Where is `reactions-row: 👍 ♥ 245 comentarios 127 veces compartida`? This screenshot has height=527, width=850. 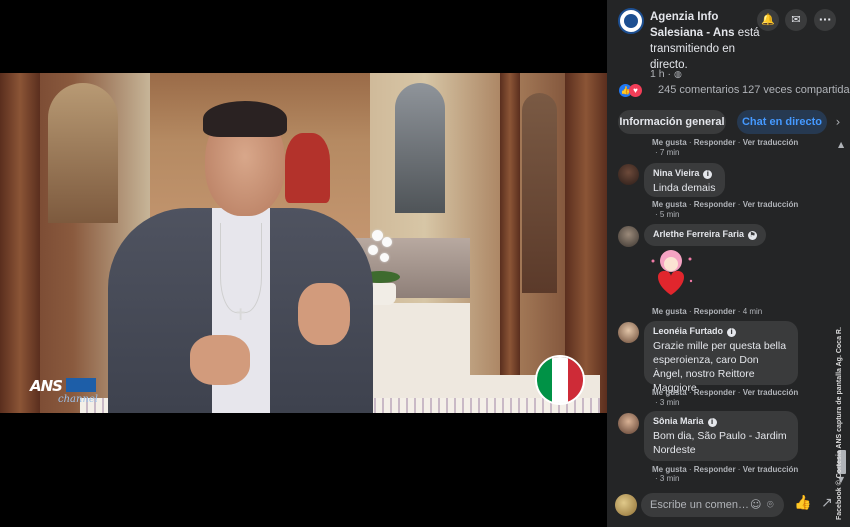
reactions-row: 👍 ♥ 245 comentarios 127 veces compartida is located at coordinates (734, 91).